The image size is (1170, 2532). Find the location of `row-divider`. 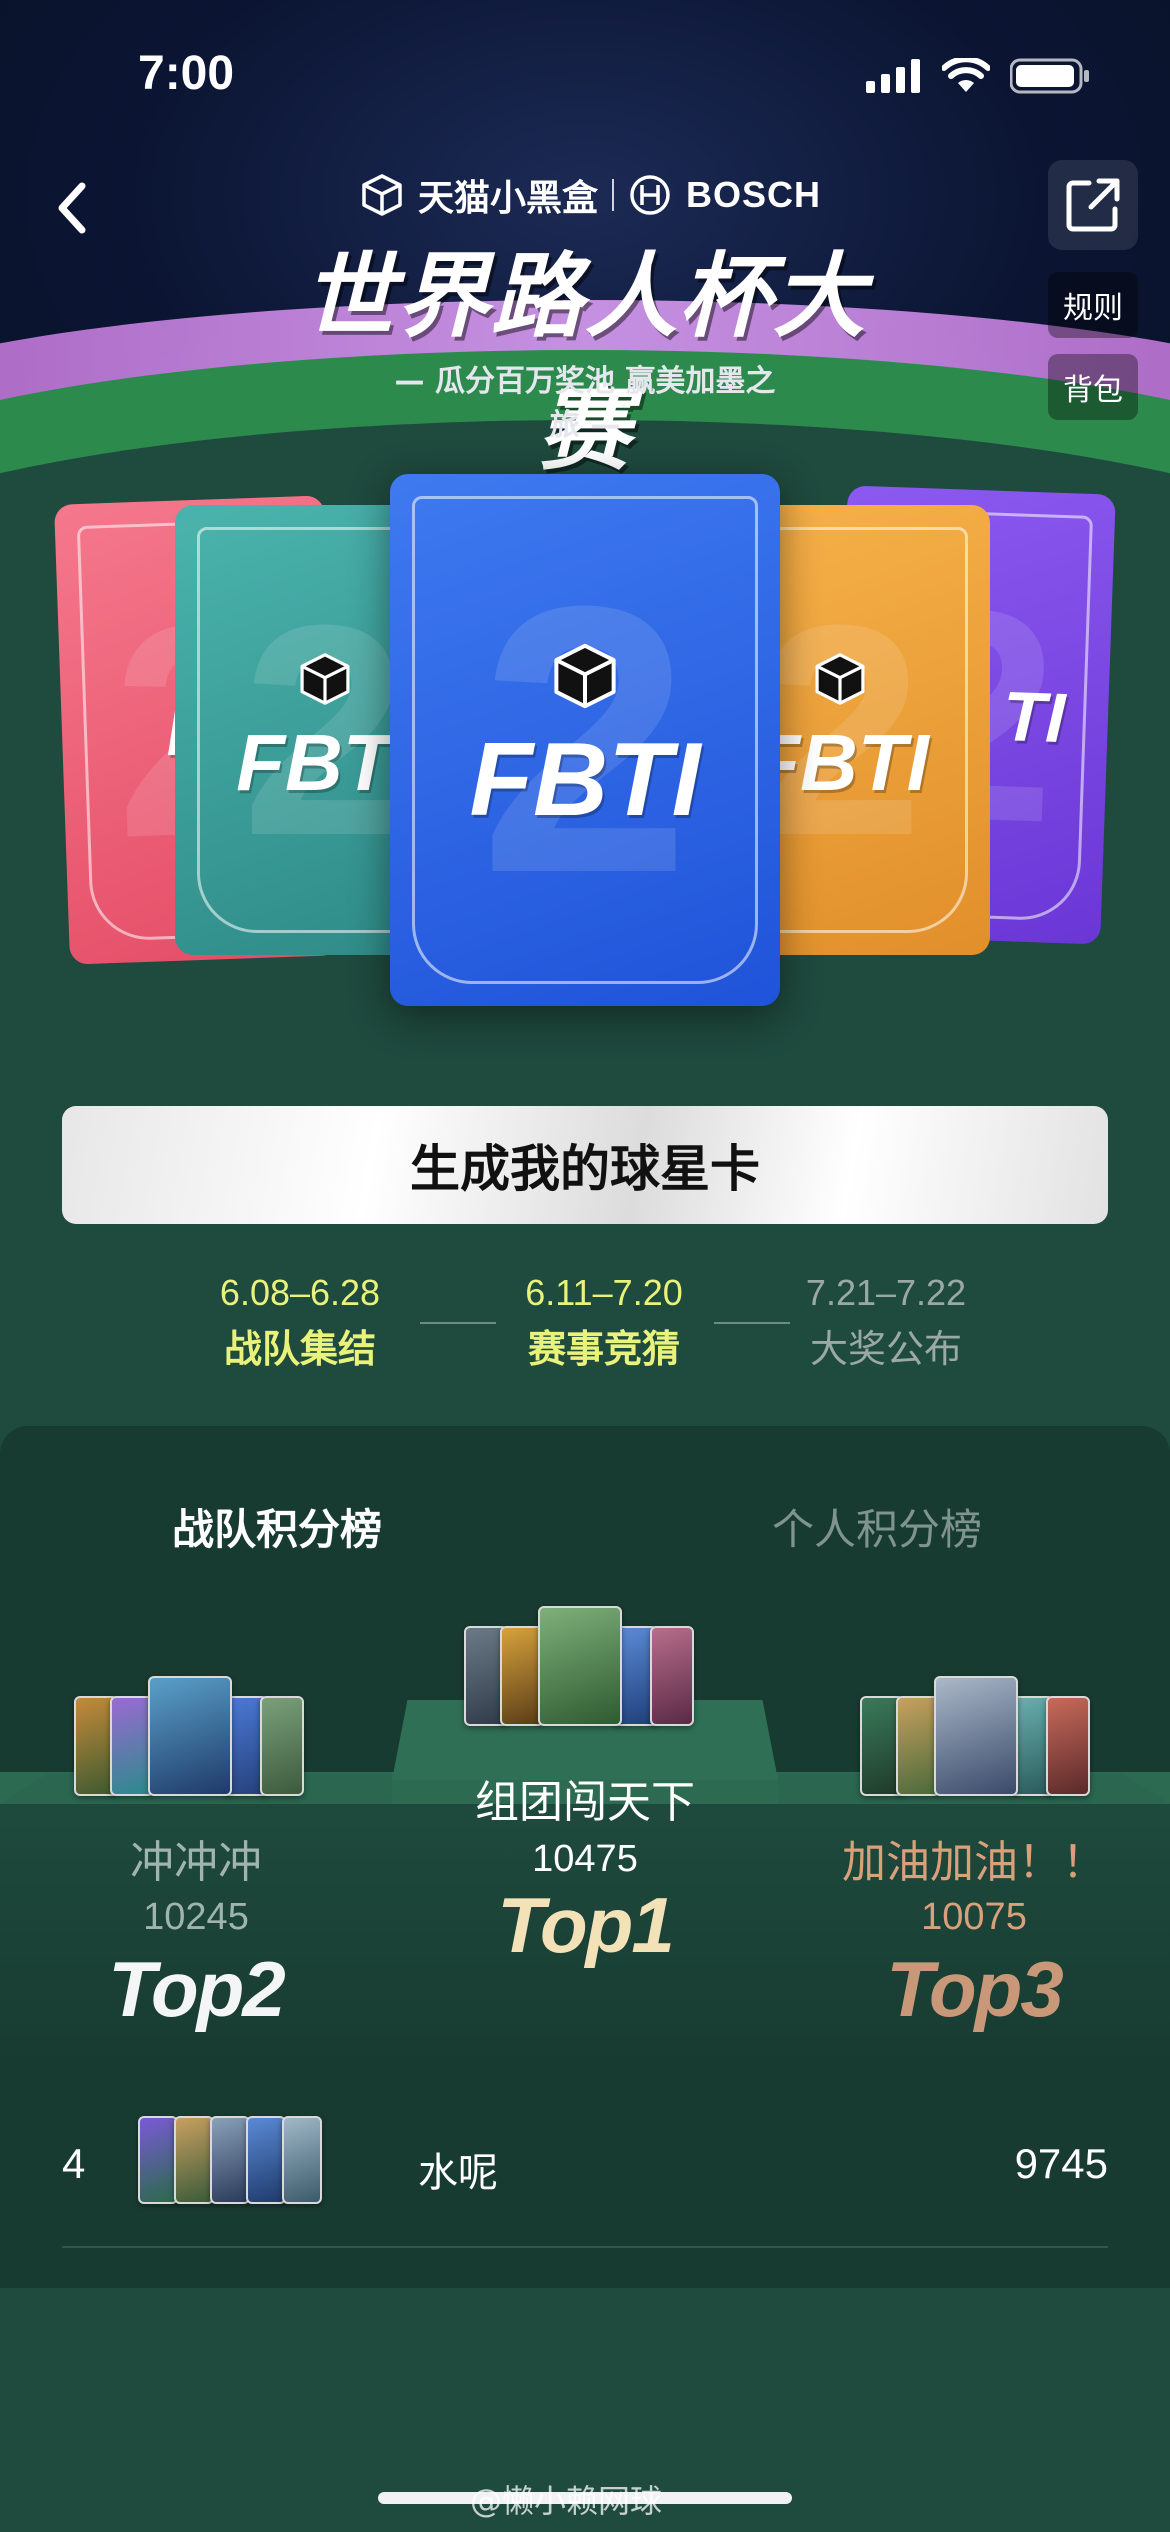

row-divider is located at coordinates (585, 2247).